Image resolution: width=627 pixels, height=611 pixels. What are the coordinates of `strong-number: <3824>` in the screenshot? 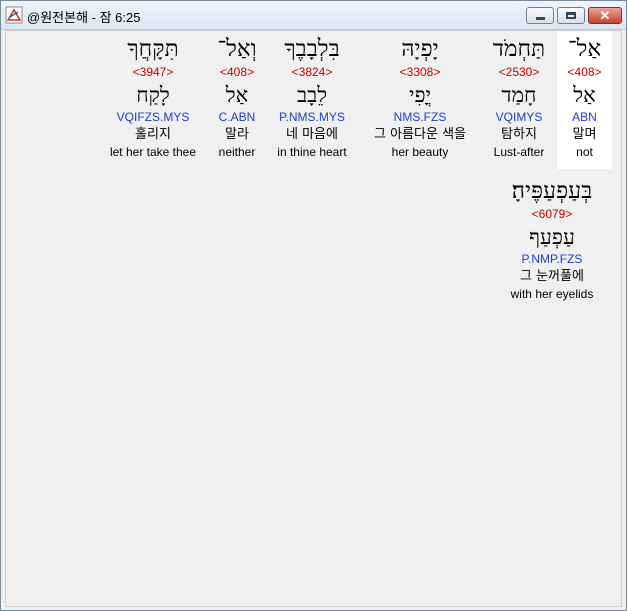 It's located at (312, 72).